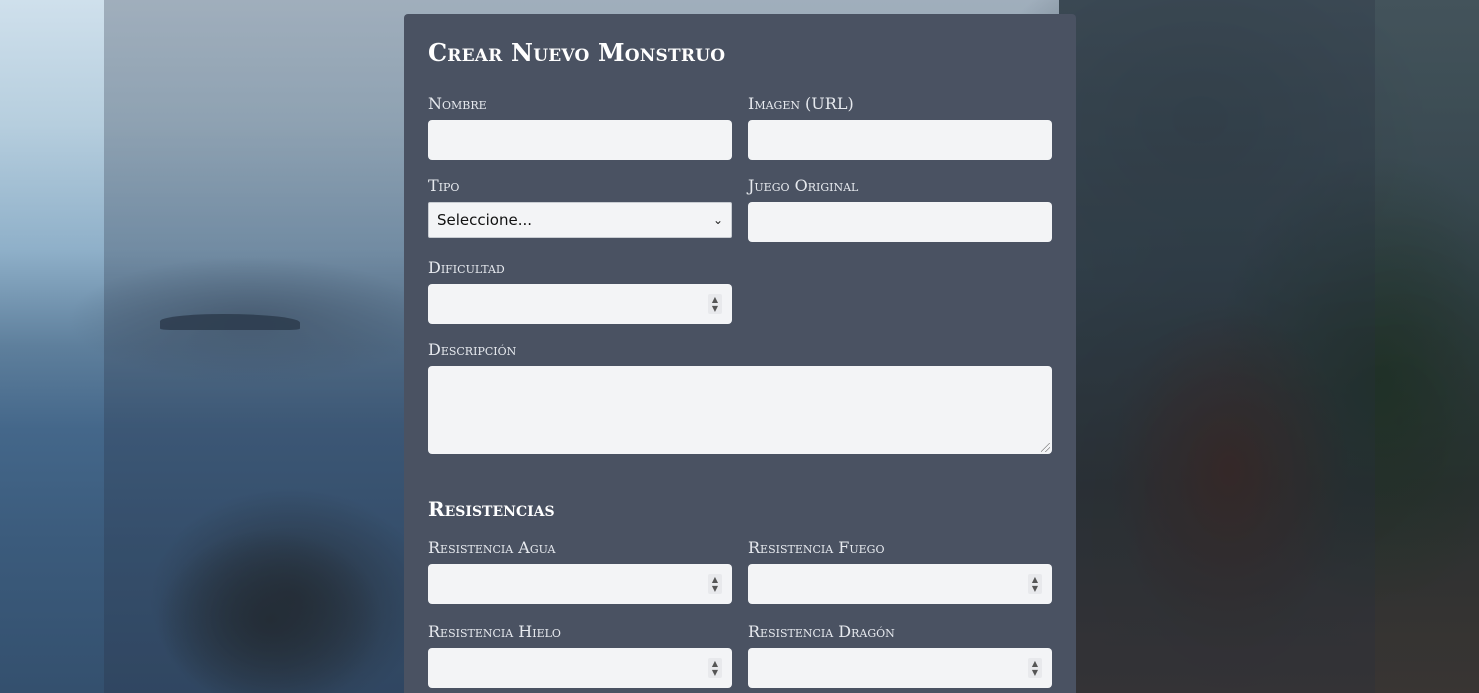  I want to click on descripcion-label: Descripción, so click(472, 349).